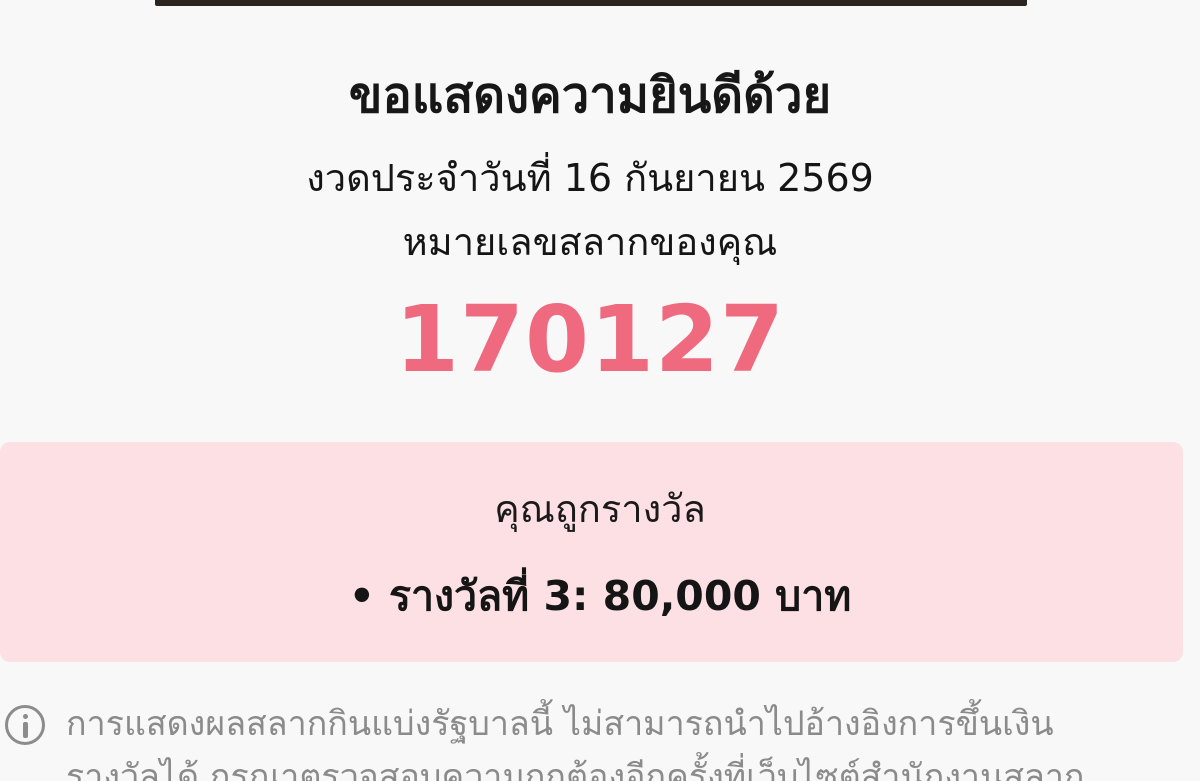 The width and height of the screenshot is (1200, 781). What do you see at coordinates (591, 3) in the screenshot?
I see `top-image-strip` at bounding box center [591, 3].